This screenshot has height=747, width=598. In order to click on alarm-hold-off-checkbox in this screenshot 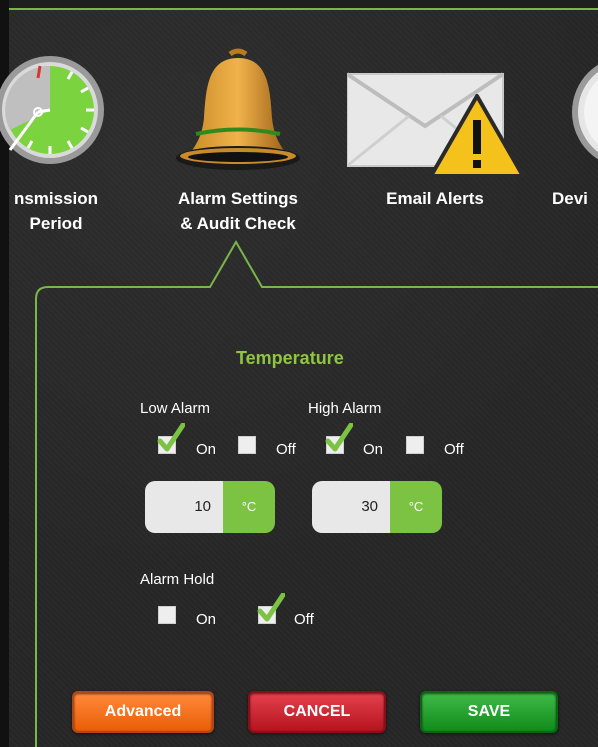, I will do `click(271, 608)`.